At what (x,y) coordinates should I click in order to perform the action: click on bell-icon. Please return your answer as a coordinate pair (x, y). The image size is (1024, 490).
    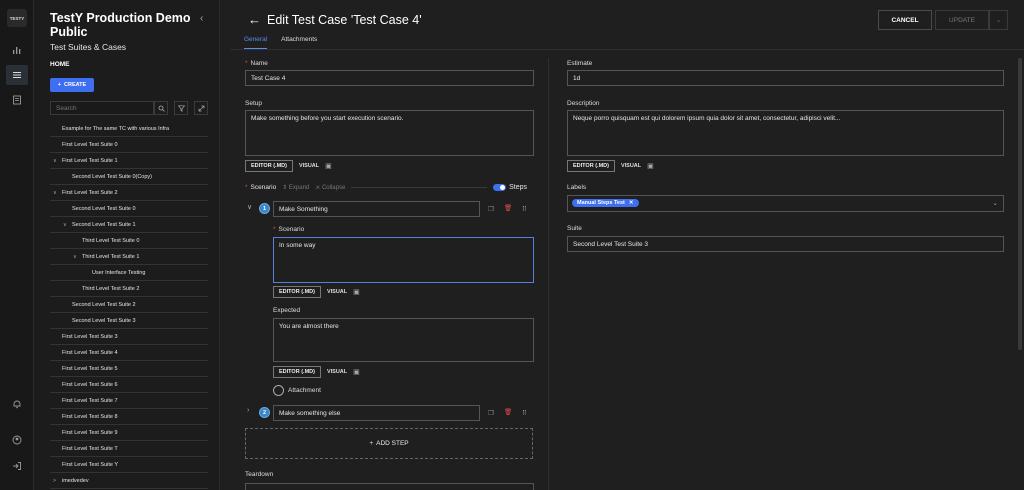
    Looking at the image, I should click on (17, 404).